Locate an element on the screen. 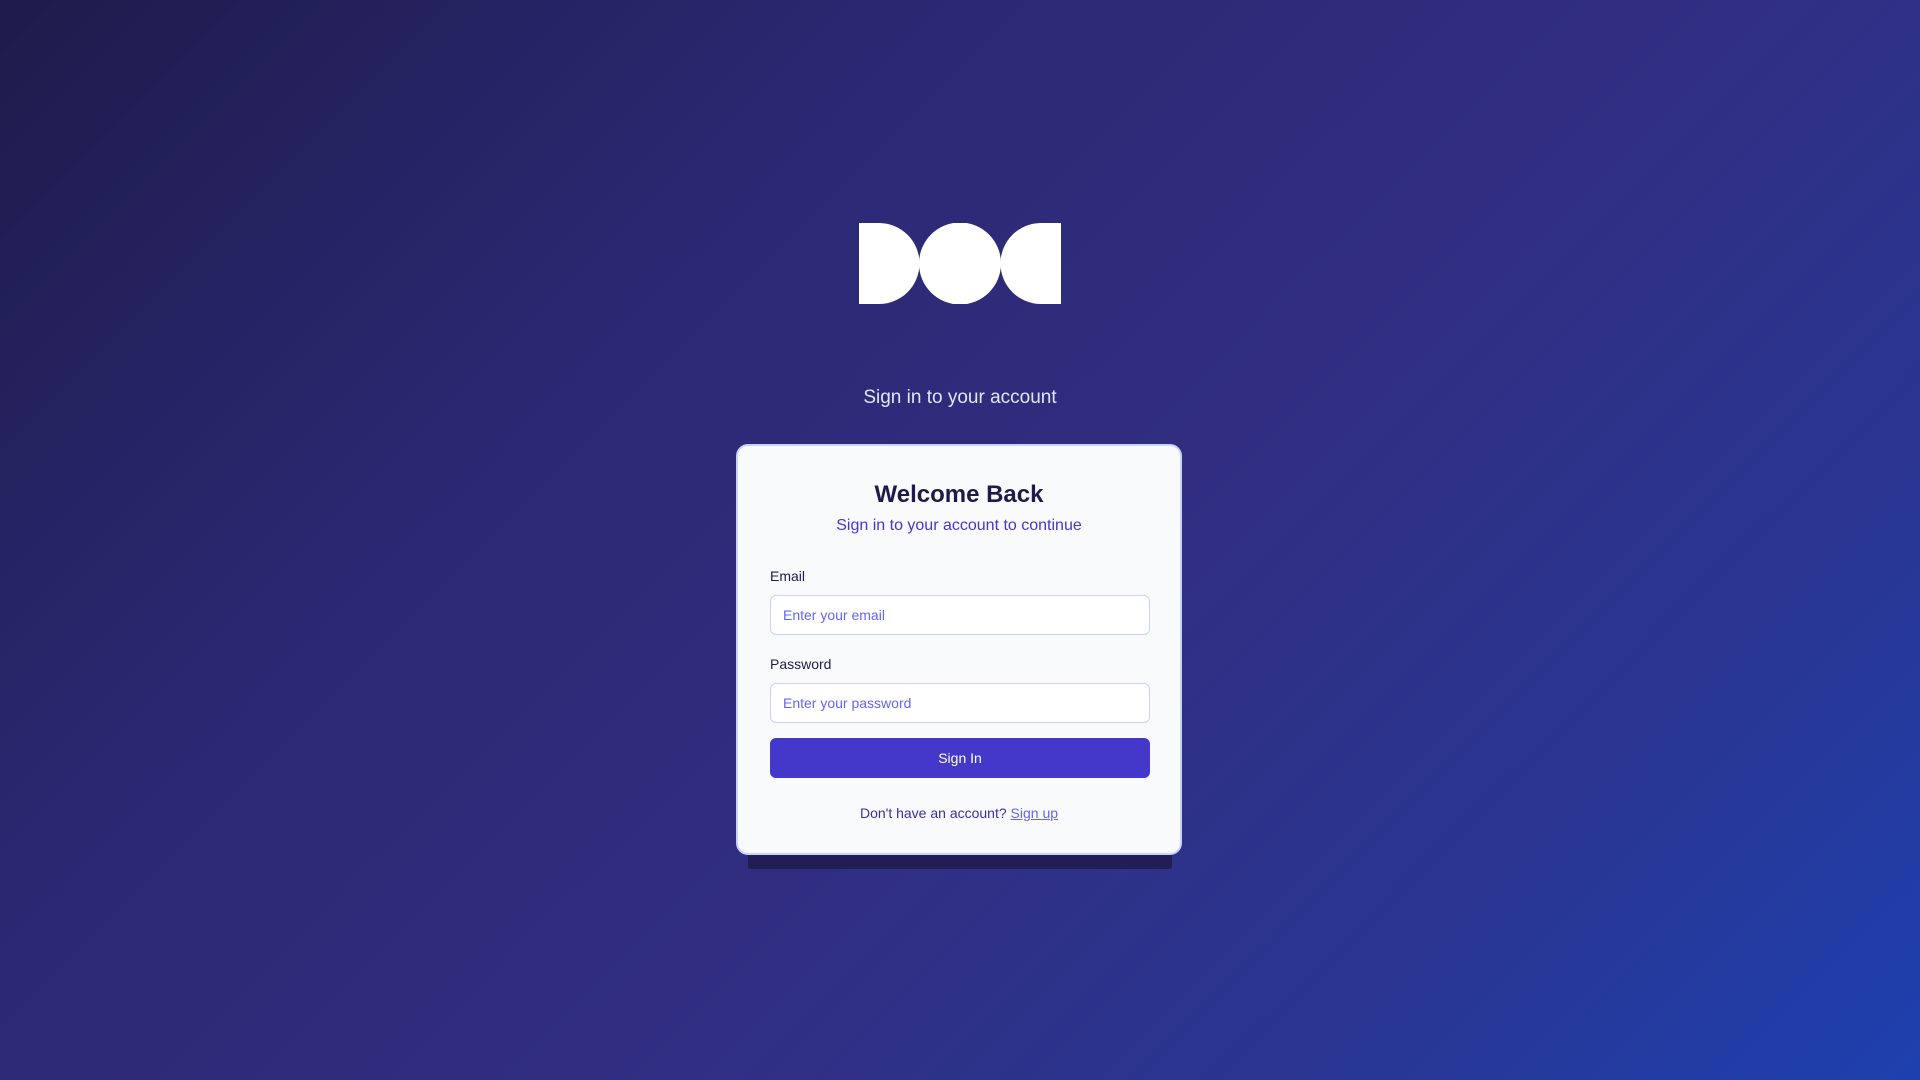  password-input is located at coordinates (960, 703).